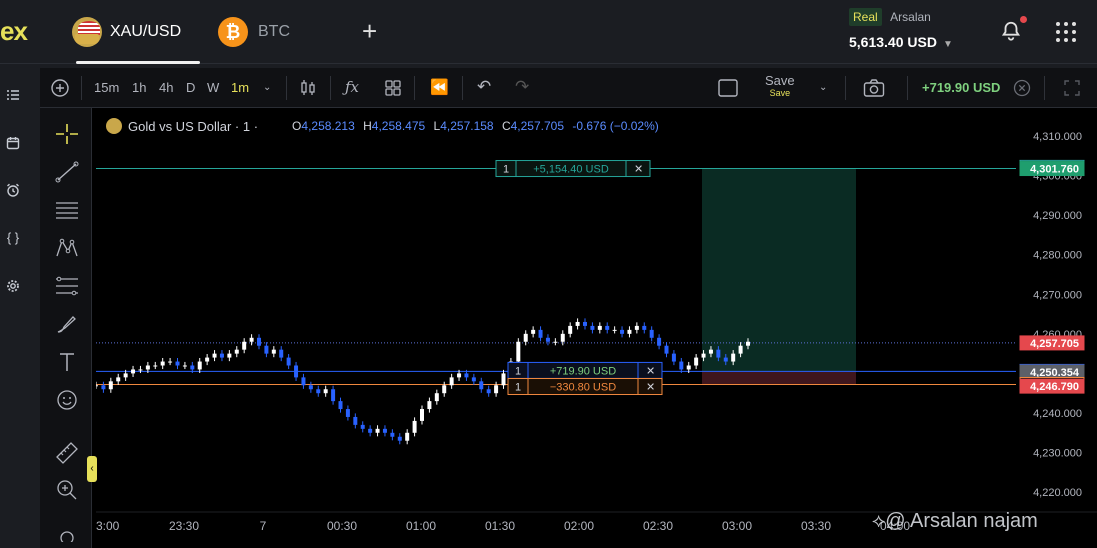 The height and width of the screenshot is (548, 1097). I want to click on brush-icon, so click(67, 324).